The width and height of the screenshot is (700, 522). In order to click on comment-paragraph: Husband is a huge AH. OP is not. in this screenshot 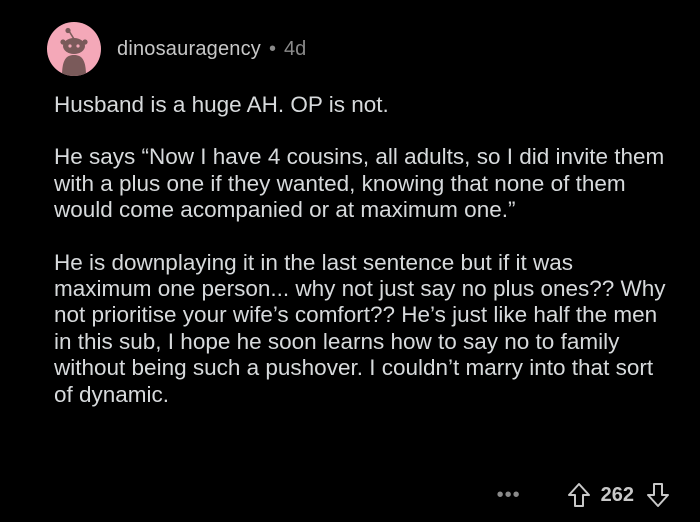, I will do `click(221, 104)`.